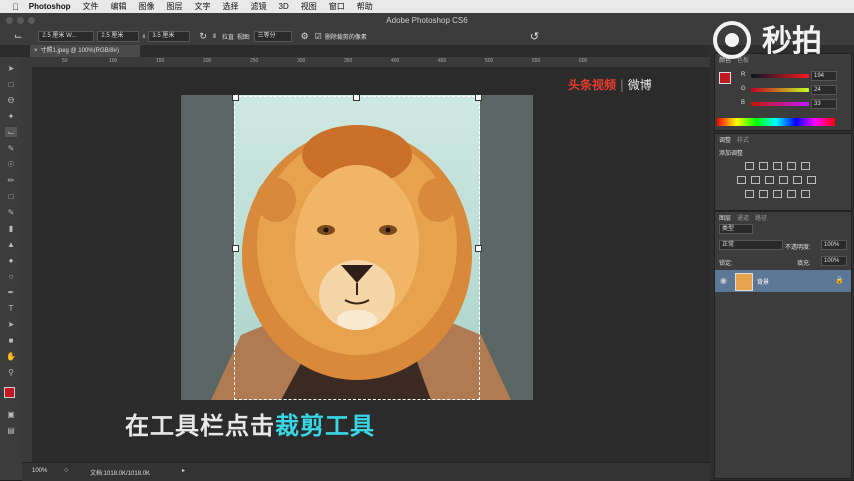  What do you see at coordinates (11, 148) in the screenshot?
I see `eyedropper-tool-icon: ✎` at bounding box center [11, 148].